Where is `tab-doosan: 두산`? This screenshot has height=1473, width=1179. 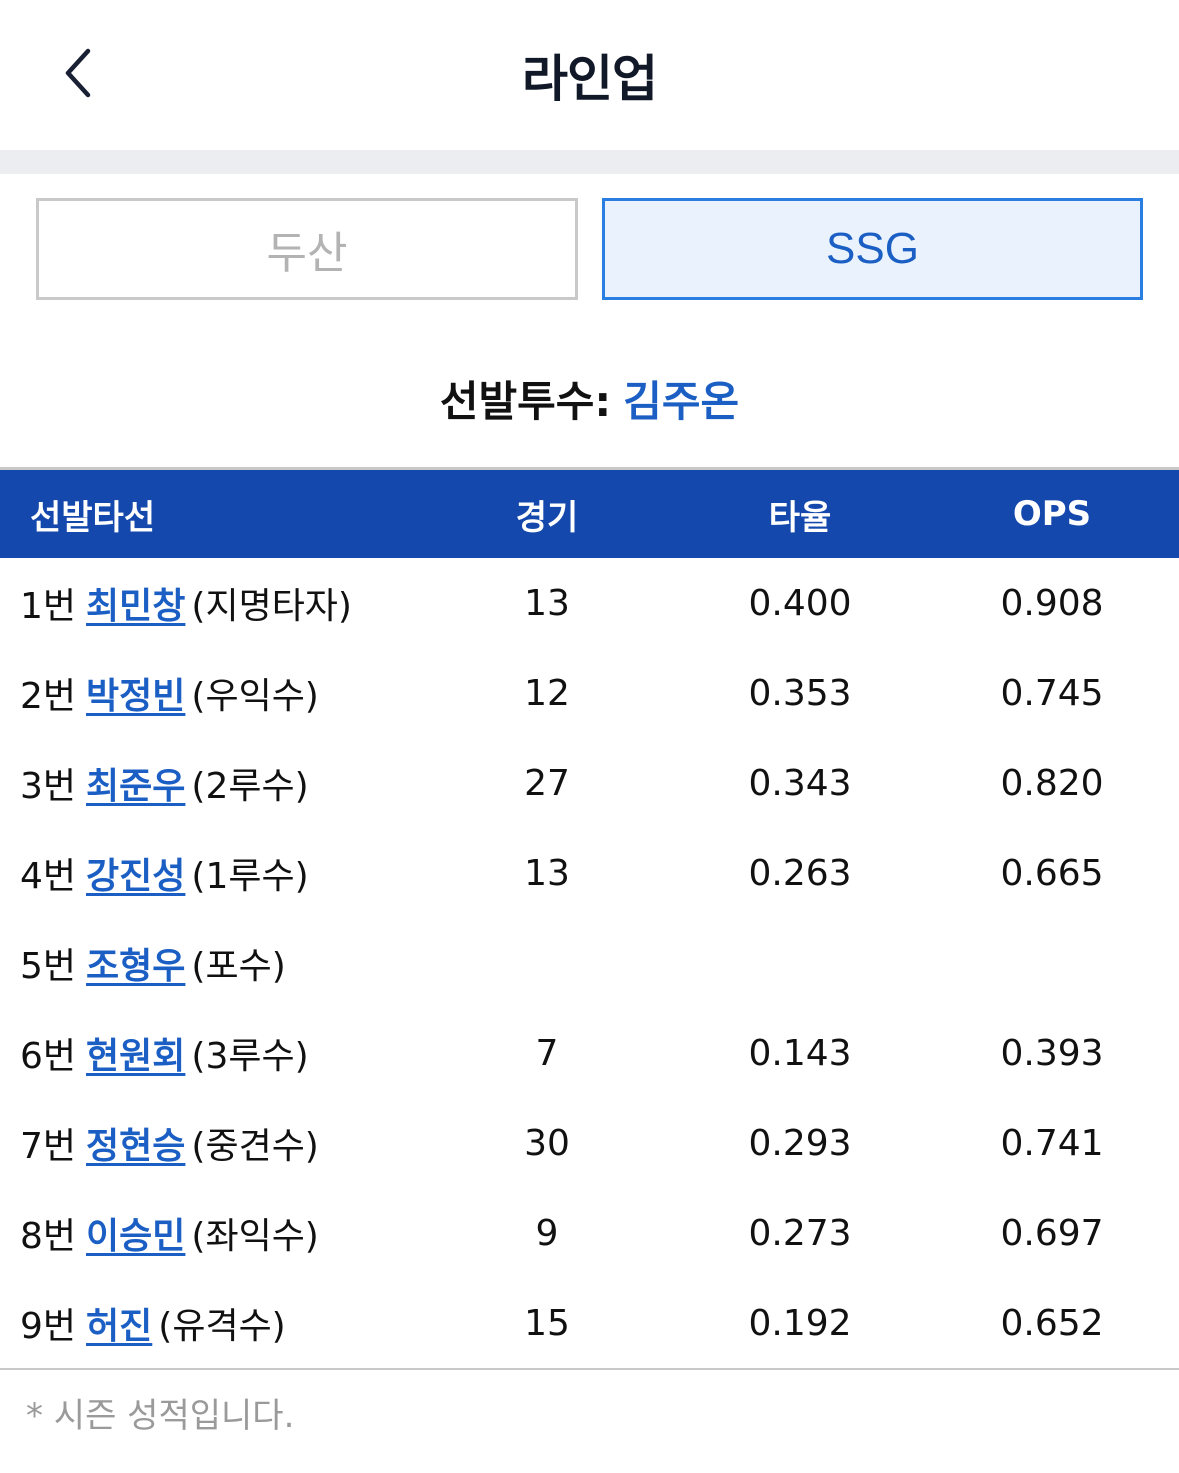
tab-doosan: 두산 is located at coordinates (307, 249).